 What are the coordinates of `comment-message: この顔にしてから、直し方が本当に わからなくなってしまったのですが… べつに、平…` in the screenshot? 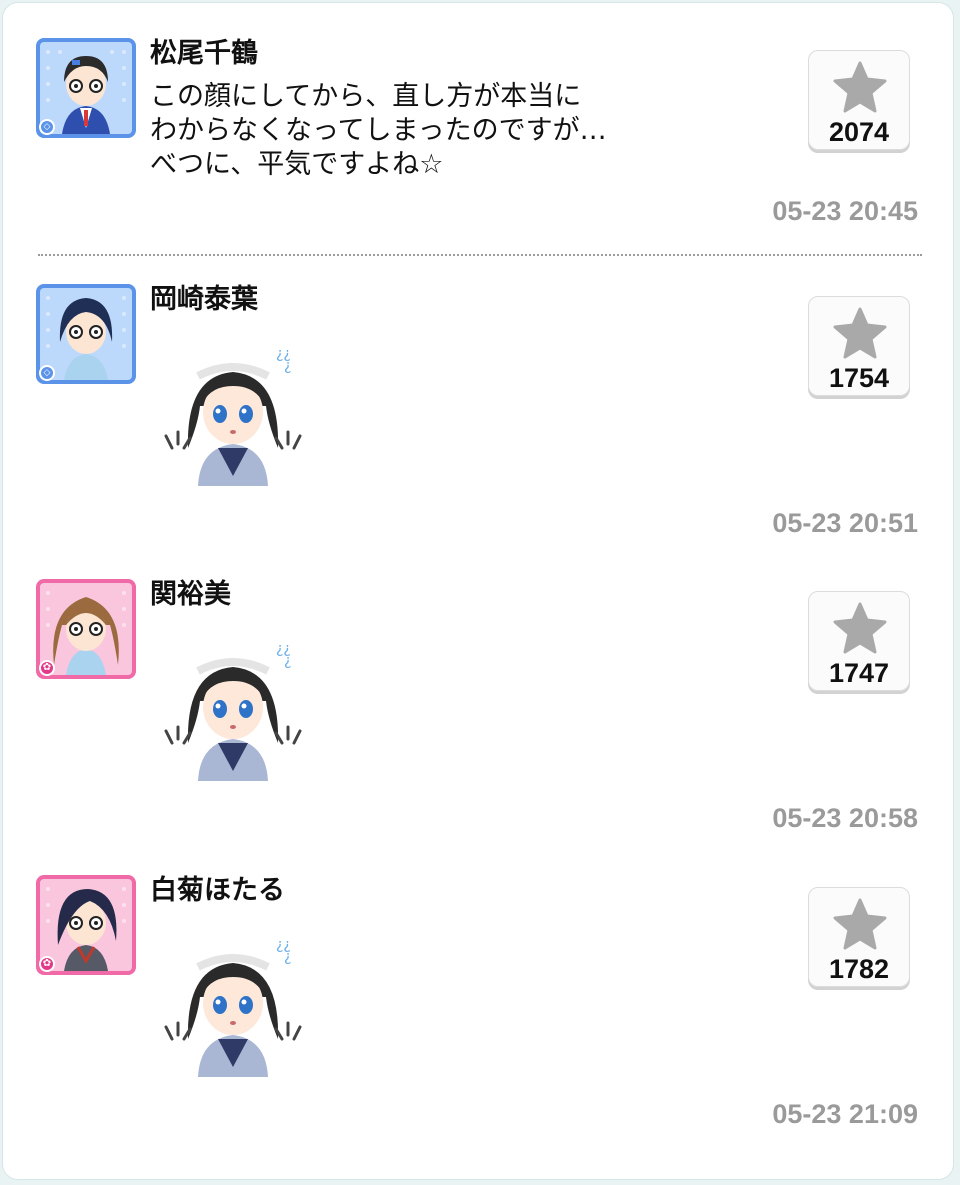 It's located at (378, 131).